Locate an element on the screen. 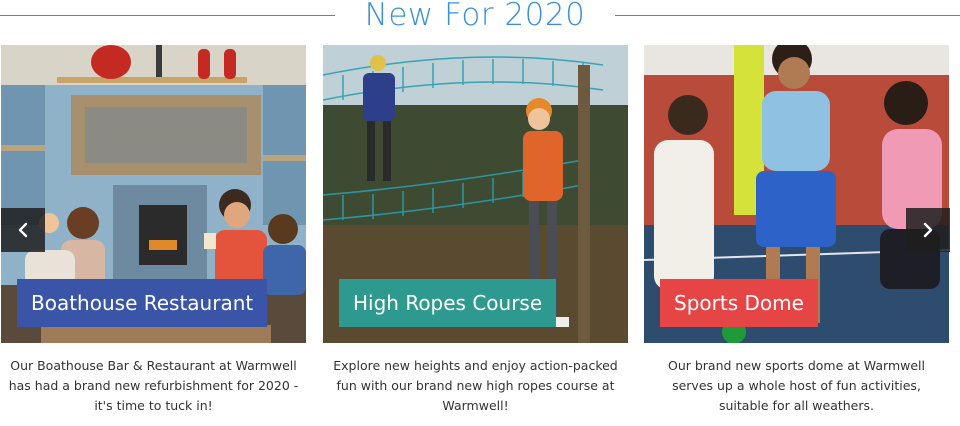 The height and width of the screenshot is (426, 960). carousel-next-button is located at coordinates (928, 230).